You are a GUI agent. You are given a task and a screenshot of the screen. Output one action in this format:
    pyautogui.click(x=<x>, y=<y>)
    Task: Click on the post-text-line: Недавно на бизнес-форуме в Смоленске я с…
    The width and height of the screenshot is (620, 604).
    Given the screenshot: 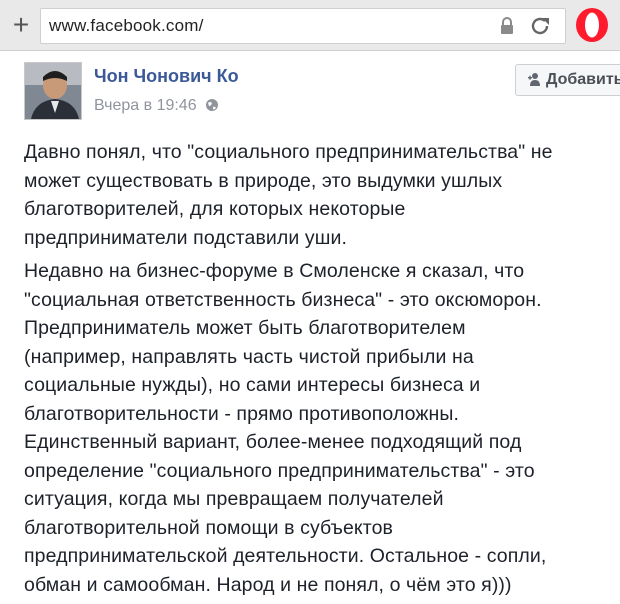 What is the action you would take?
    pyautogui.click(x=274, y=271)
    